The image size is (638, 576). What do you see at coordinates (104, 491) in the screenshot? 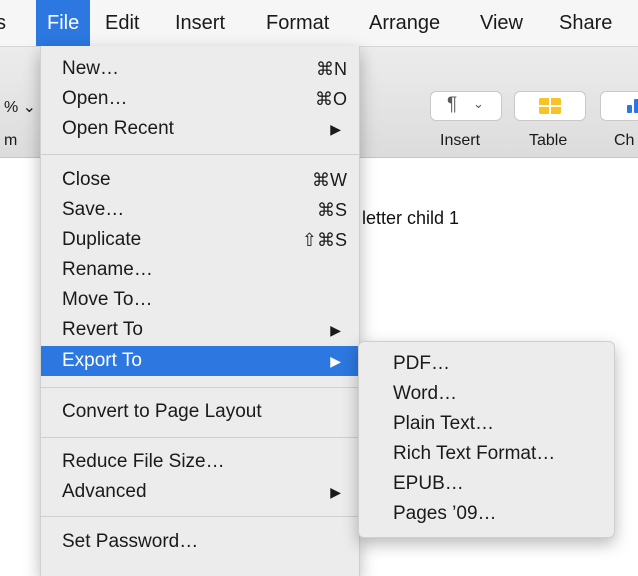
I see `menu-item-label: Advanced` at bounding box center [104, 491].